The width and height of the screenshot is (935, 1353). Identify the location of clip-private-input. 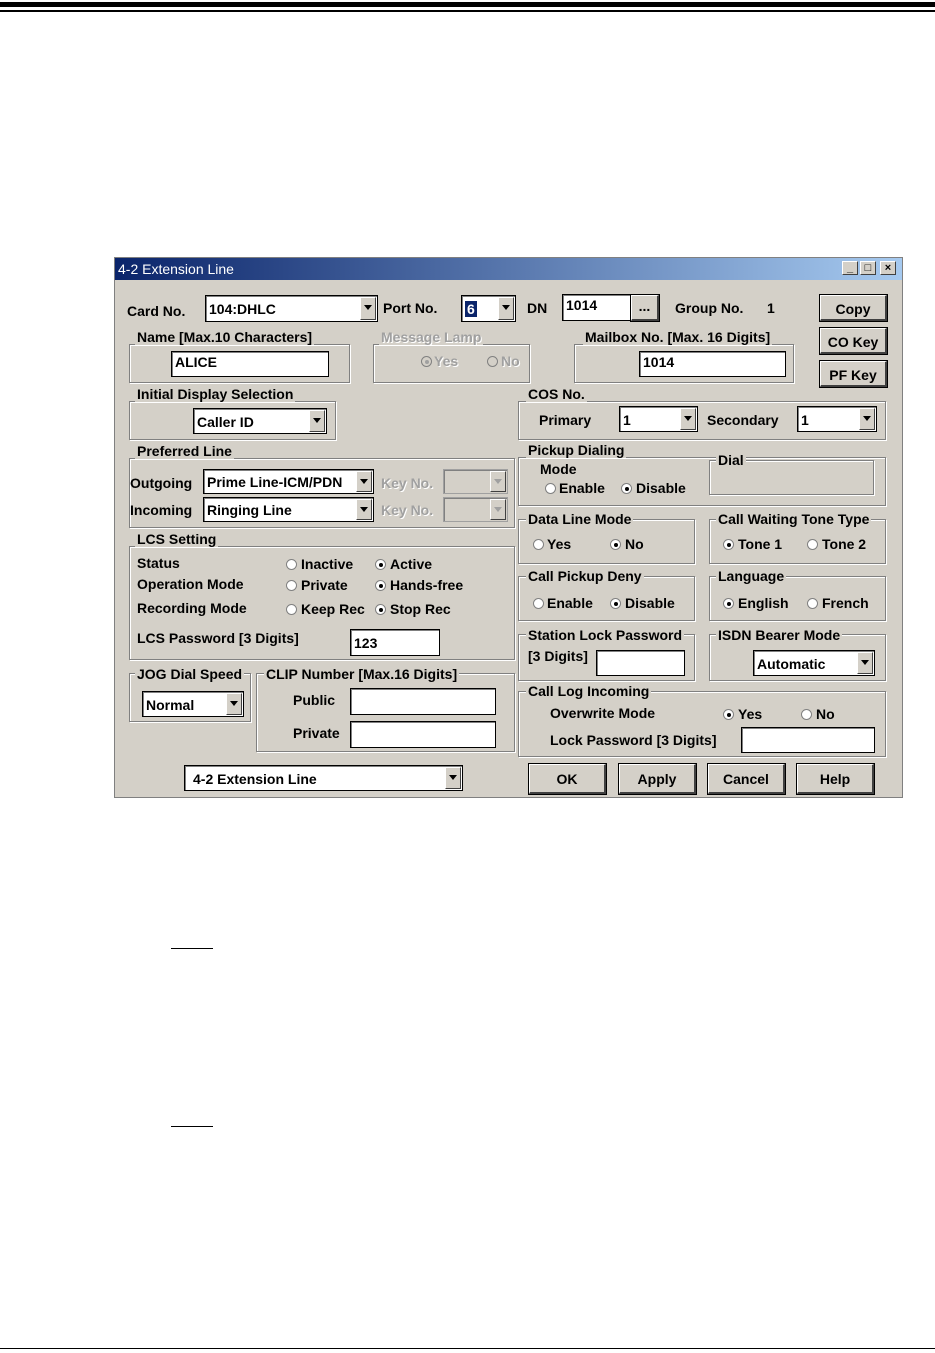
(423, 734).